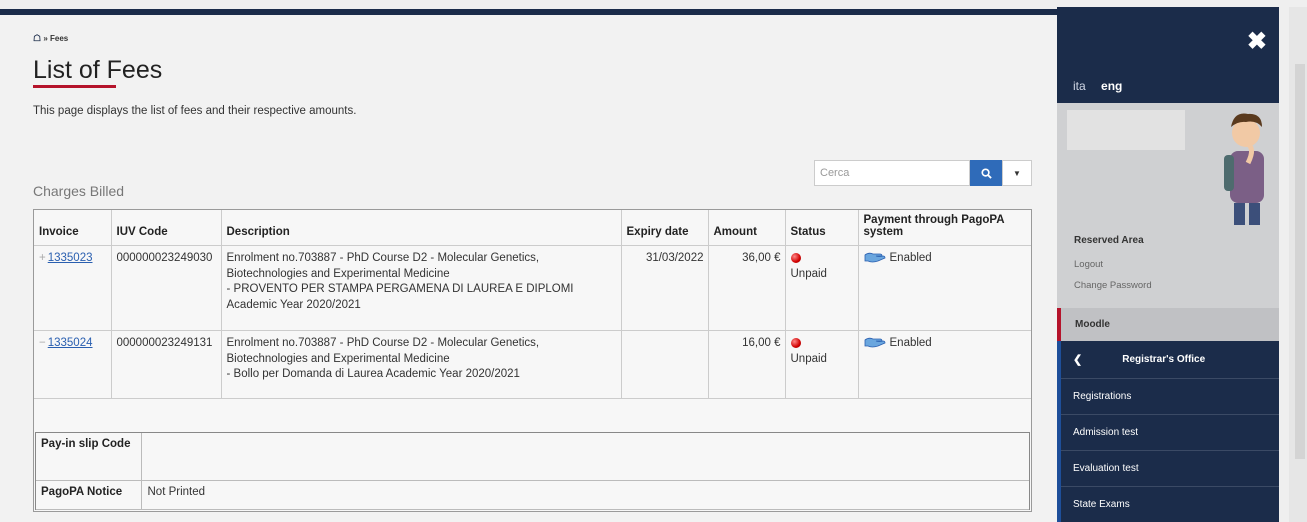 Image resolution: width=1307 pixels, height=522 pixels. What do you see at coordinates (89, 495) in the screenshot?
I see `pagopa-notice-label: PagoPA Notice` at bounding box center [89, 495].